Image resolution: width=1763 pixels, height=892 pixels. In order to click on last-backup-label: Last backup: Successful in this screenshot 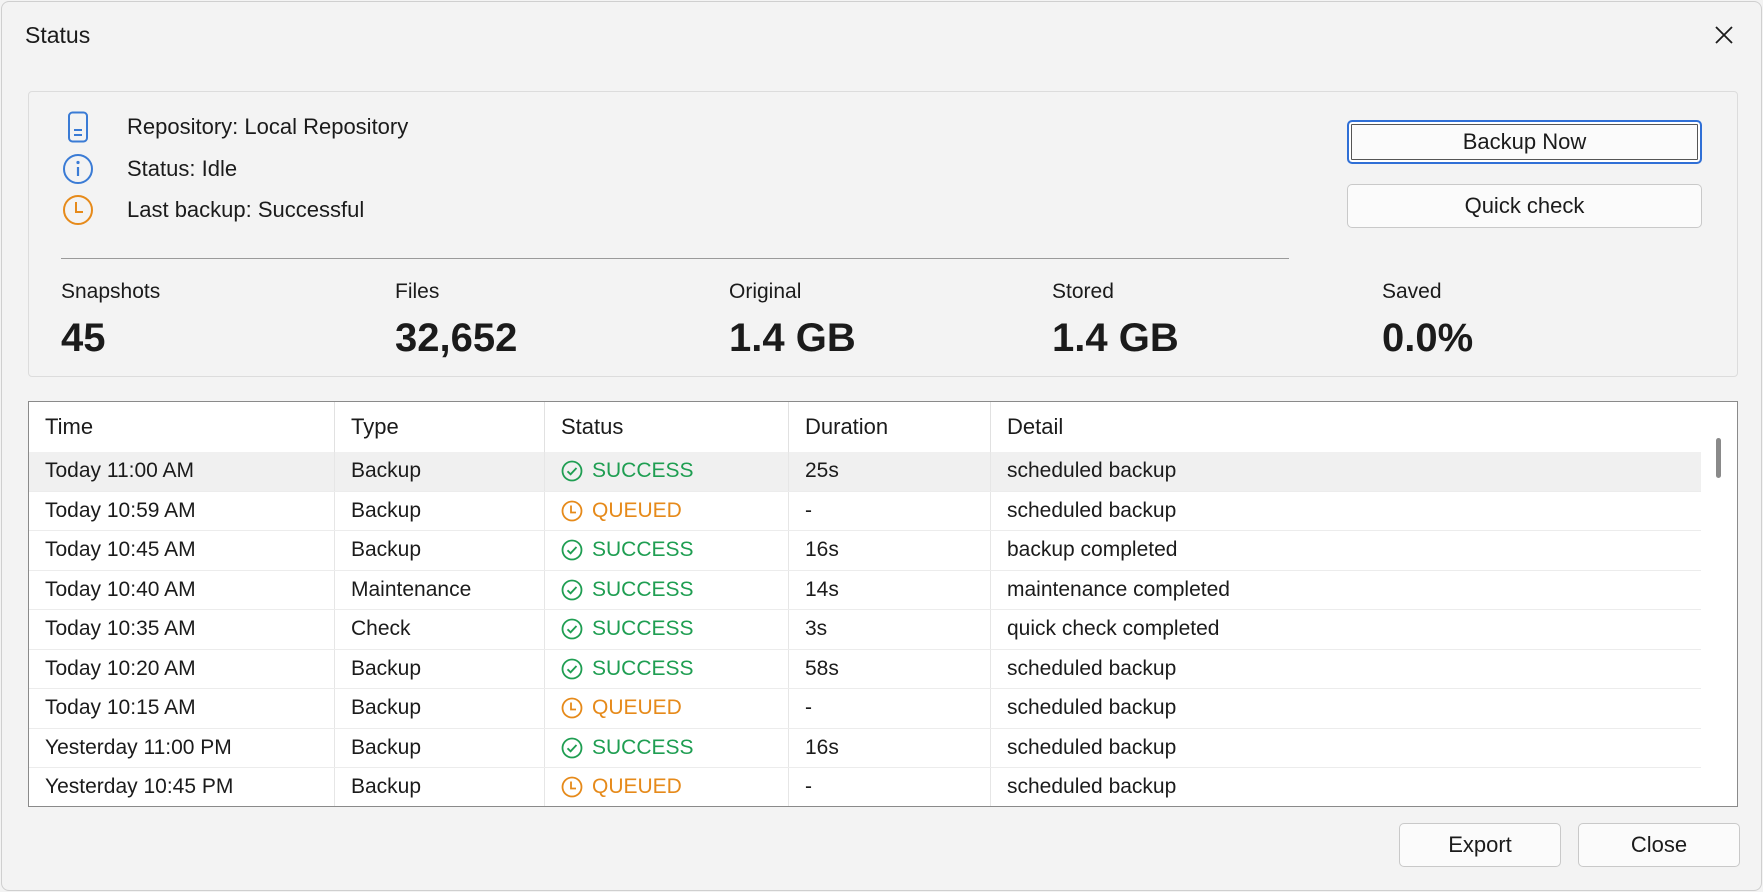, I will do `click(246, 209)`.